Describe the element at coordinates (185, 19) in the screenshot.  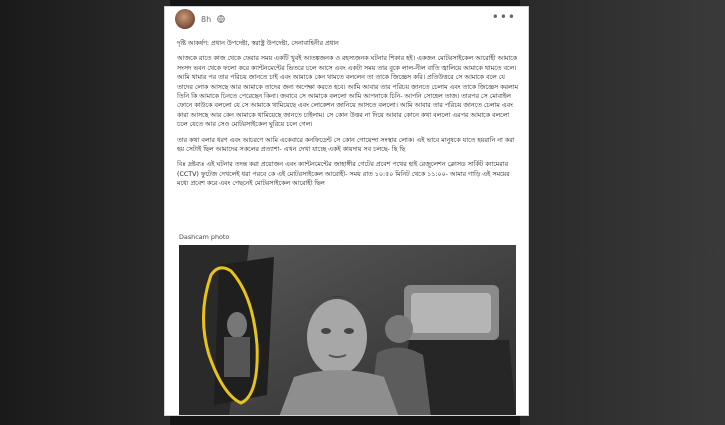
I see `author-avatar` at that location.